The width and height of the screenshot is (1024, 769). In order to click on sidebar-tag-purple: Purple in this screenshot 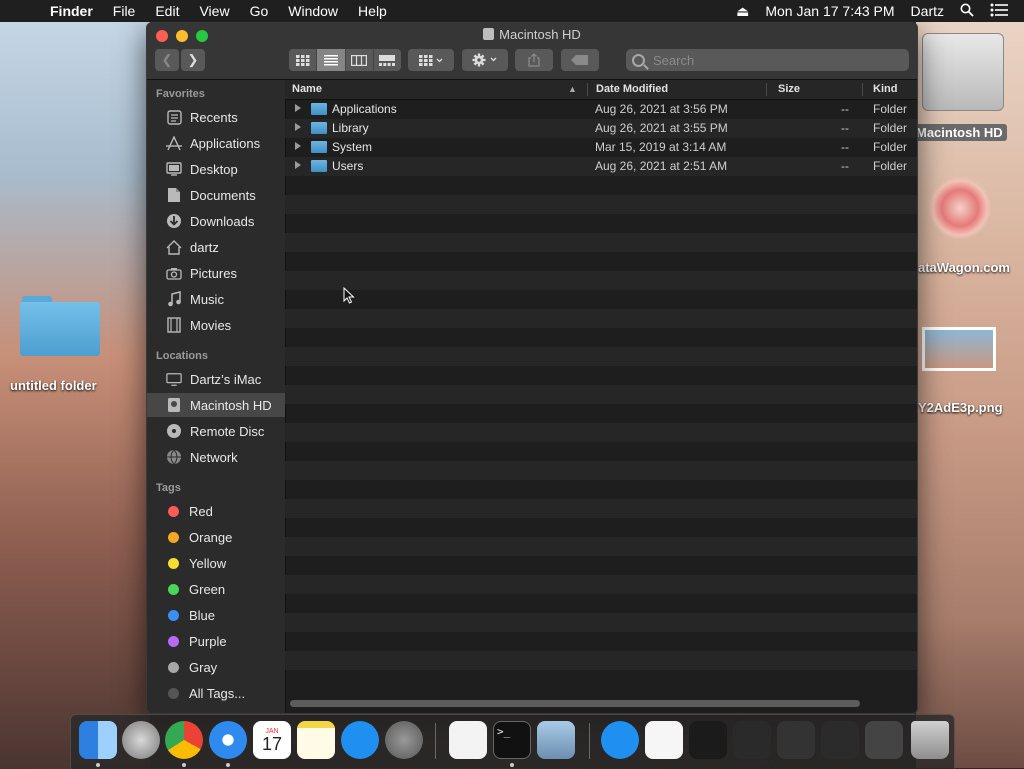, I will do `click(216, 641)`.